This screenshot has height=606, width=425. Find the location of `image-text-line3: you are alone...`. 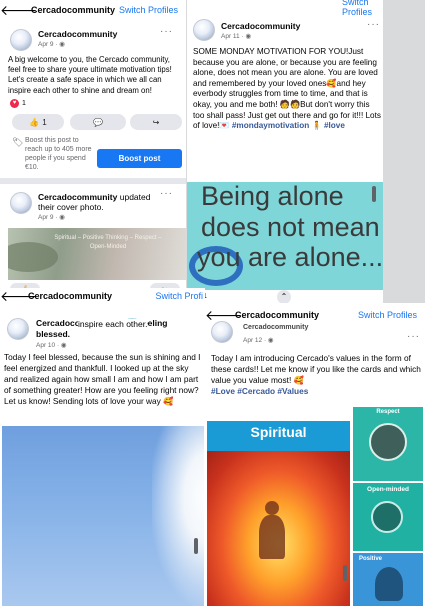

image-text-line3: you are alone... is located at coordinates (290, 257).